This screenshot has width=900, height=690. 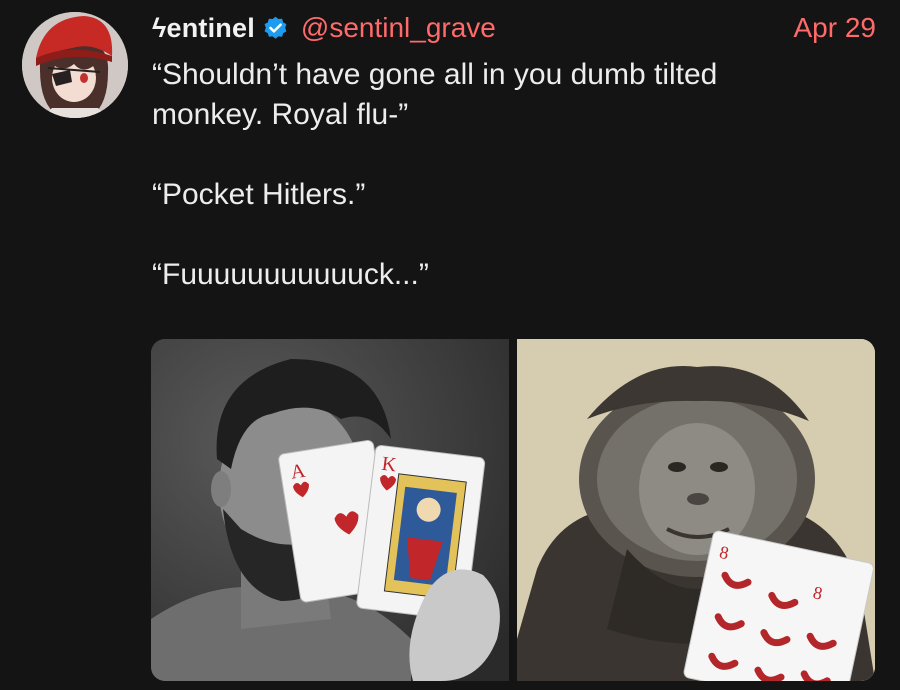 I want to click on author-display-name: ϟentinel, so click(x=203, y=28).